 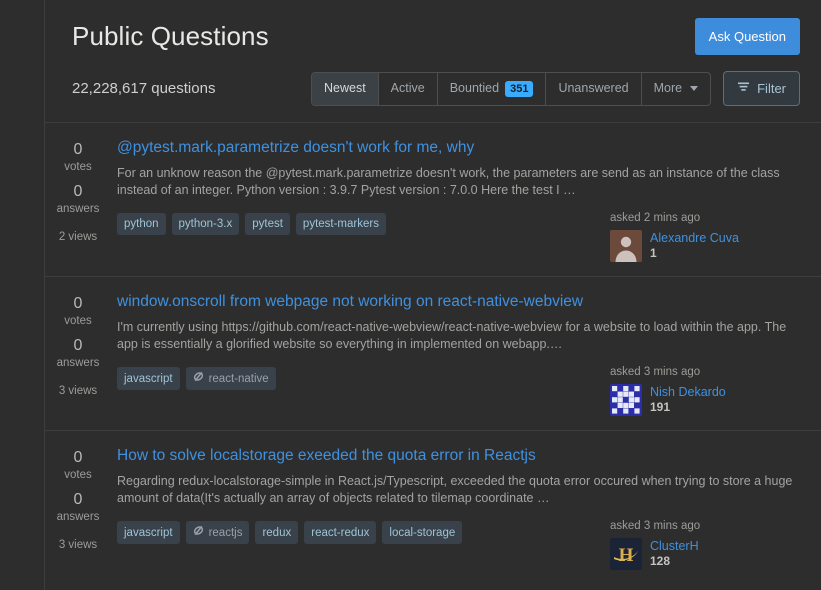 What do you see at coordinates (668, 88) in the screenshot?
I see `tab-label: More` at bounding box center [668, 88].